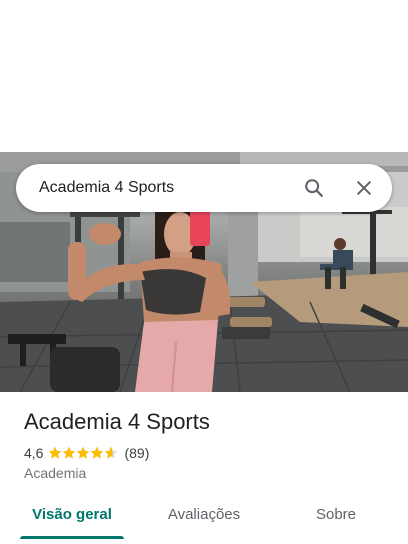 Image resolution: width=408 pixels, height=544 pixels. I want to click on star-rating, so click(83, 453).